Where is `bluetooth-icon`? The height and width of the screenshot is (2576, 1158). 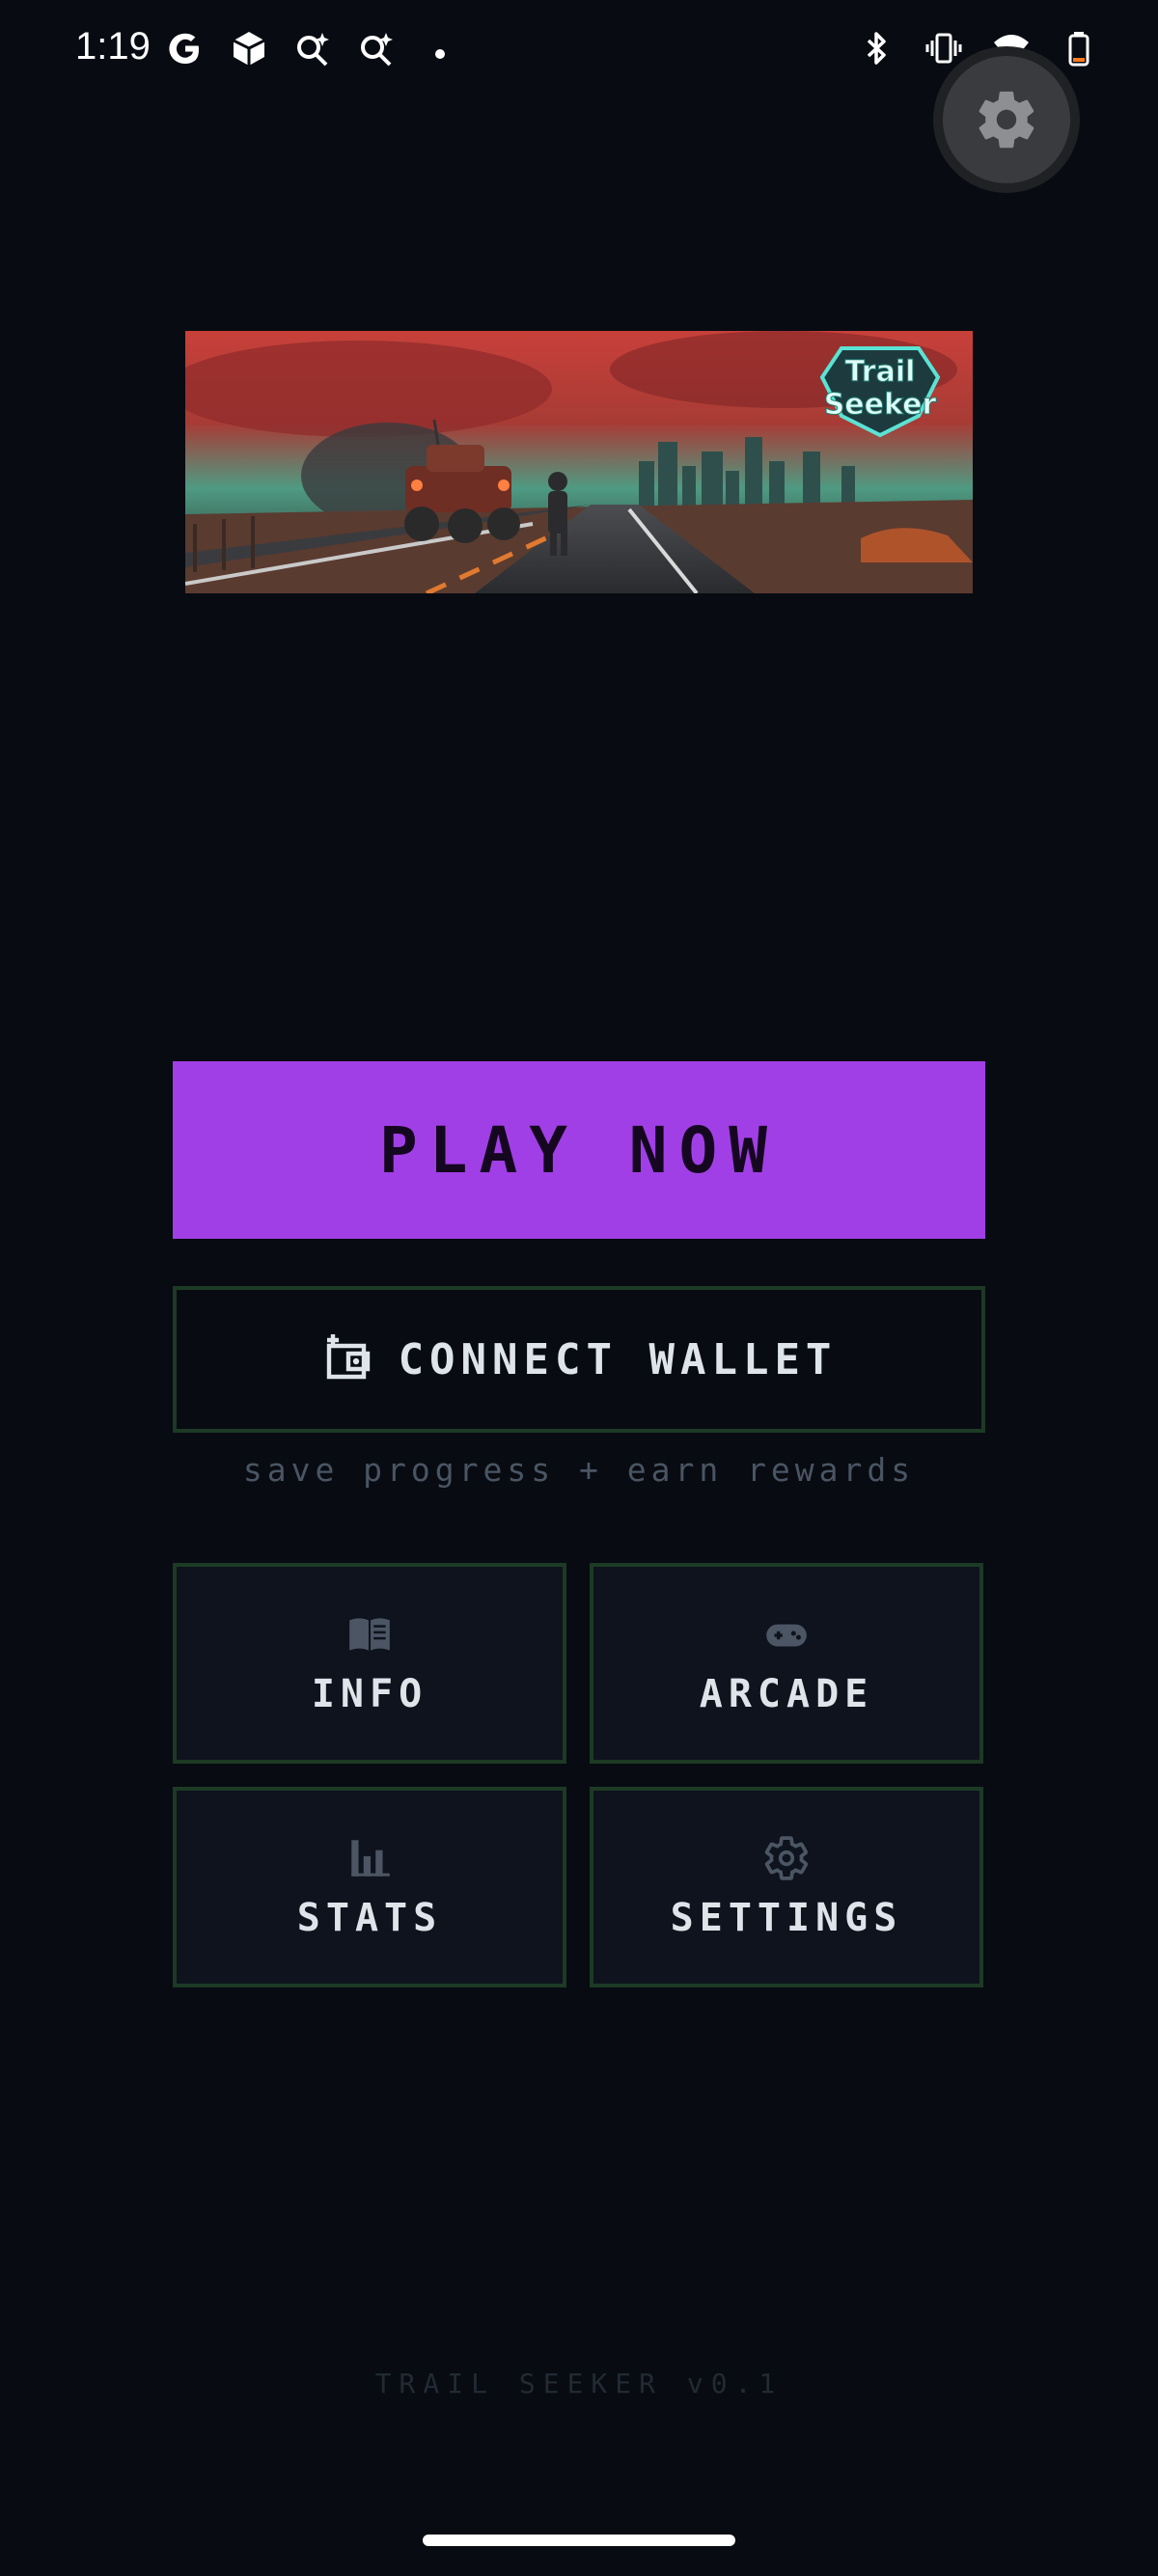 bluetooth-icon is located at coordinates (876, 48).